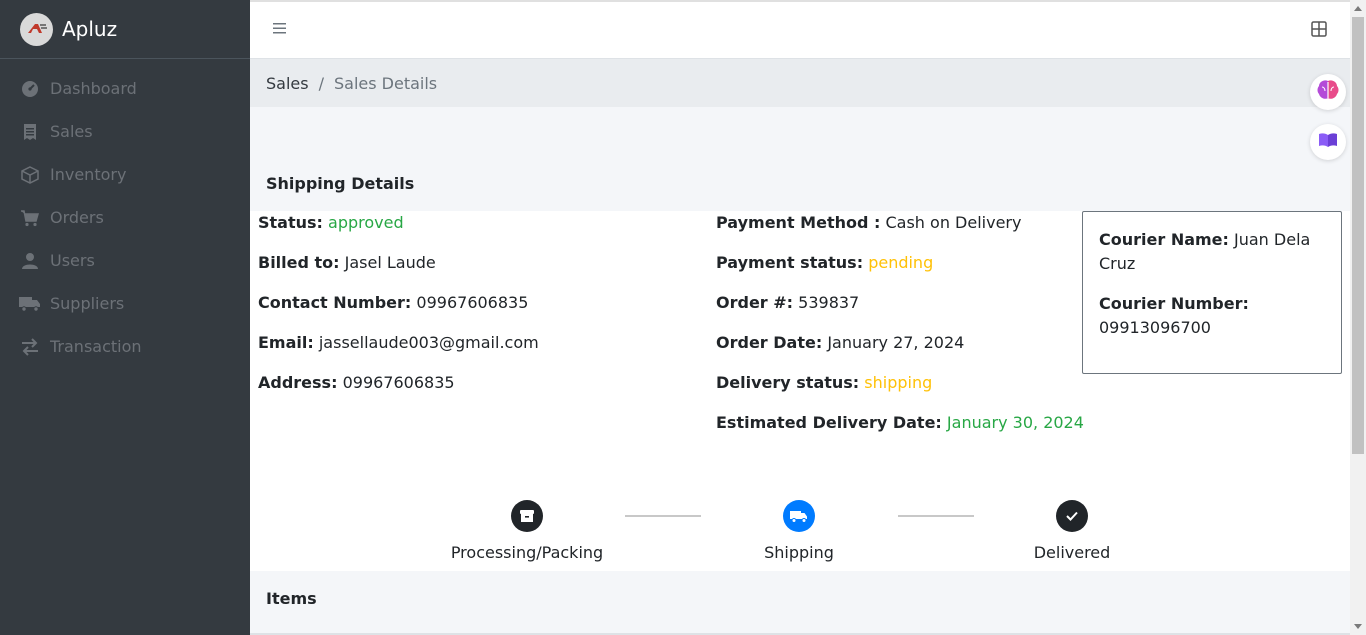 This screenshot has width=1366, height=635. What do you see at coordinates (30, 347) in the screenshot?
I see `exchange-icon` at bounding box center [30, 347].